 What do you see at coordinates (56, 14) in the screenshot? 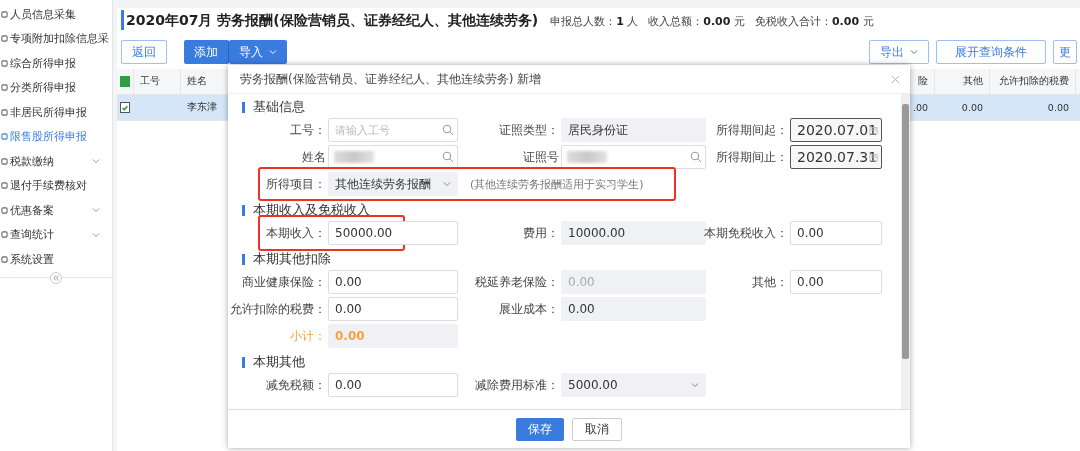
I see `sidebar-item: 人员信息采集` at bounding box center [56, 14].